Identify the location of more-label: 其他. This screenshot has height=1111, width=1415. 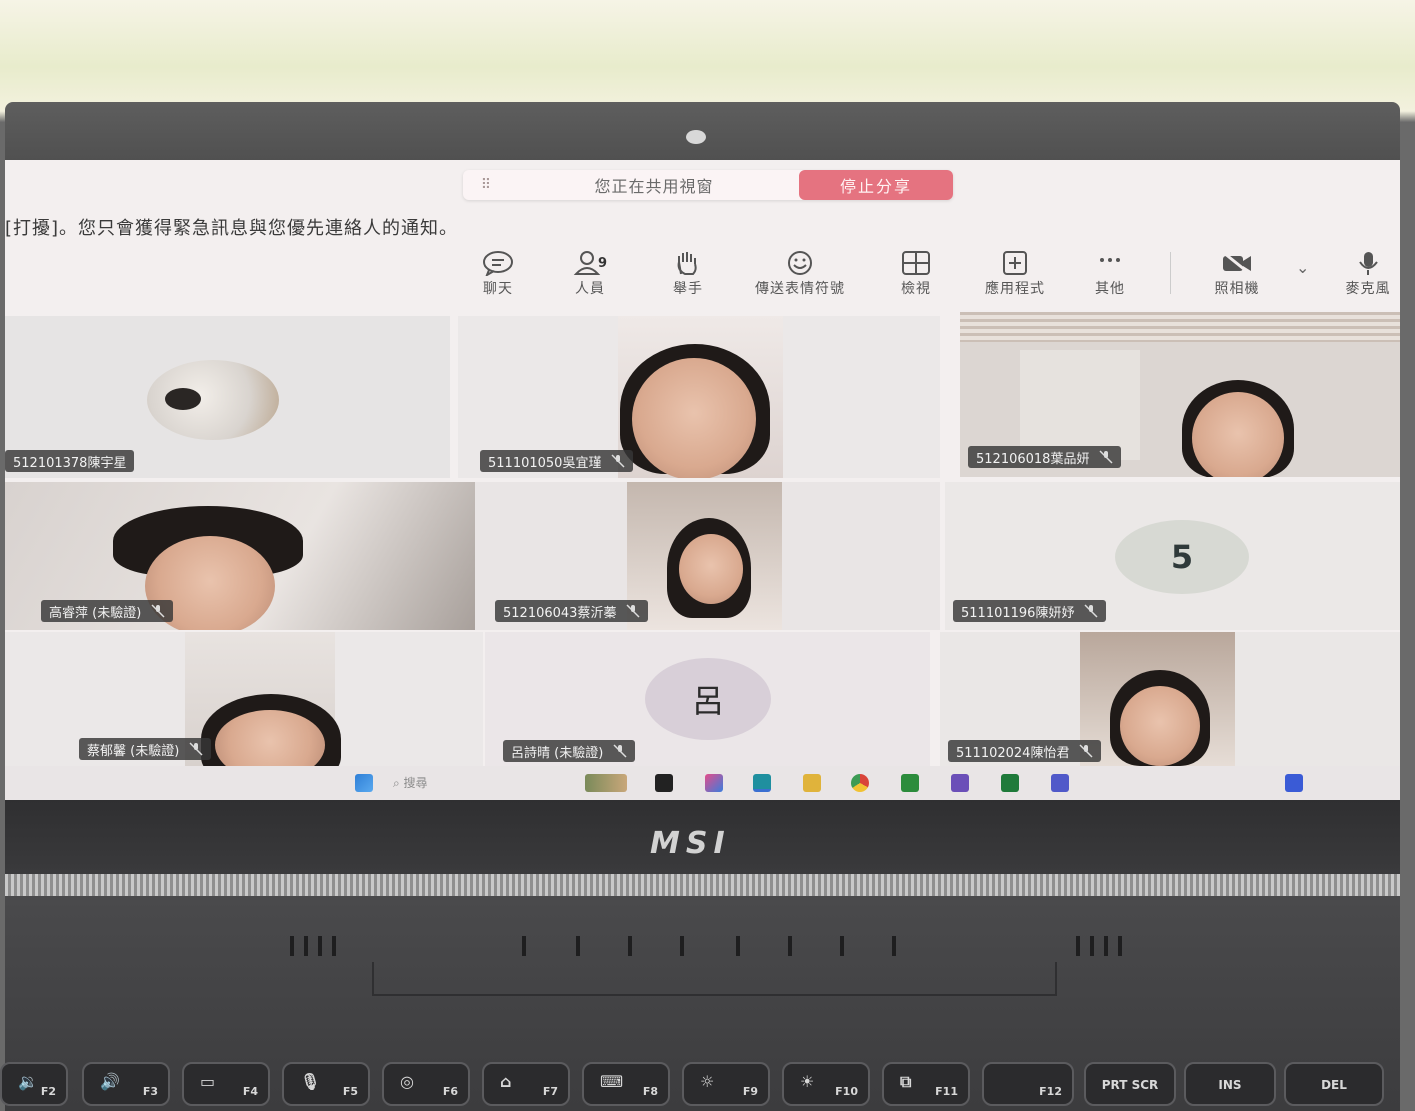
(1110, 289).